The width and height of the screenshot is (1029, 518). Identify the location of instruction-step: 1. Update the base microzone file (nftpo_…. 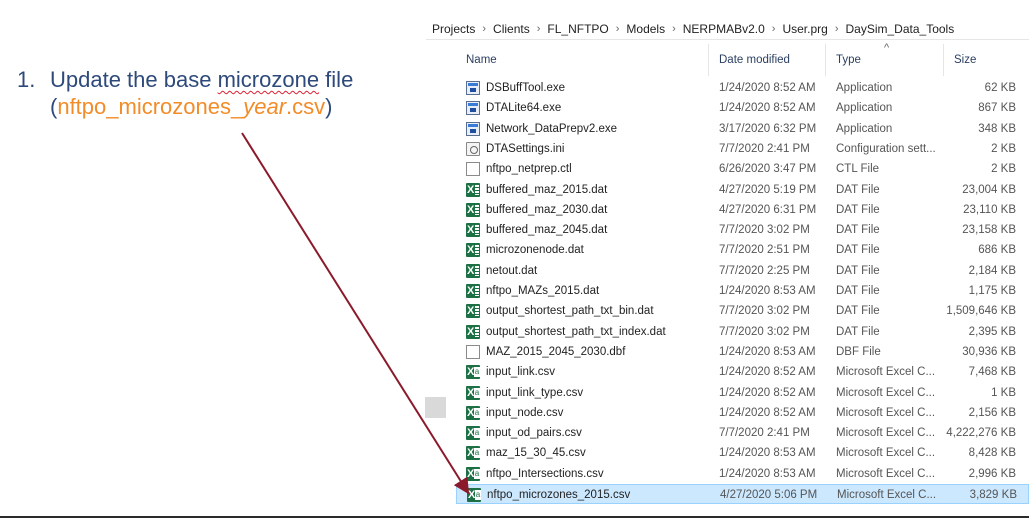
(185, 93).